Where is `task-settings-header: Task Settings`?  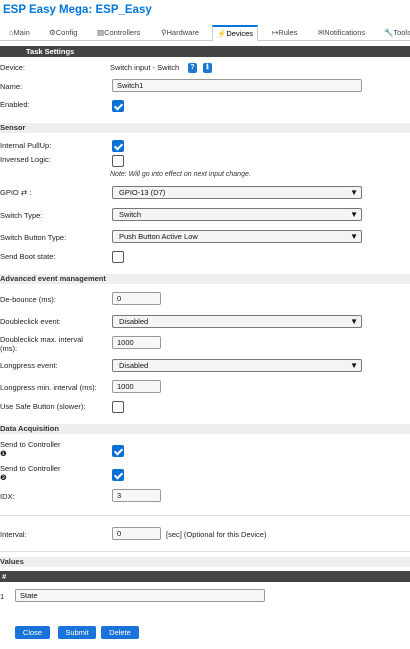 task-settings-header: Task Settings is located at coordinates (205, 51).